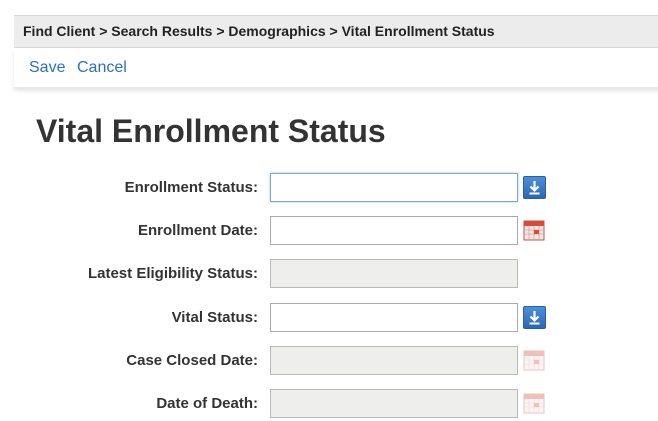 Image resolution: width=658 pixels, height=421 pixels. What do you see at coordinates (394, 403) in the screenshot?
I see `date-of-death-input` at bounding box center [394, 403].